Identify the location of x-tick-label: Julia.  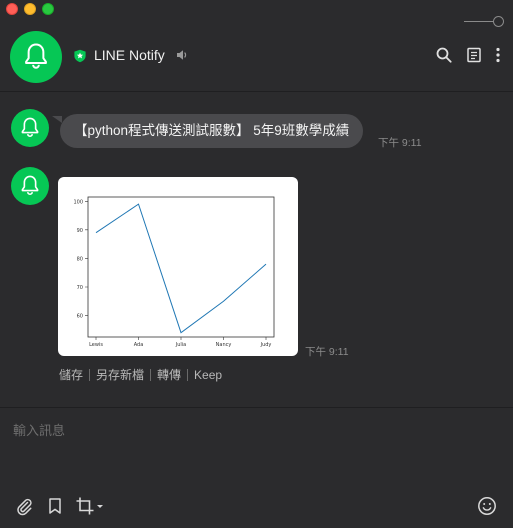
(181, 345).